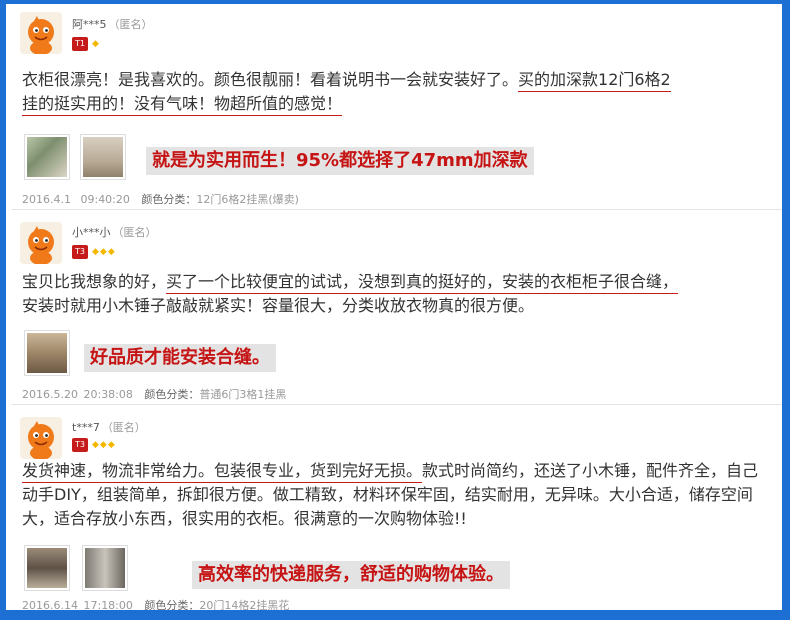  What do you see at coordinates (50, 394) in the screenshot?
I see `review-date: 2016.5.20` at bounding box center [50, 394].